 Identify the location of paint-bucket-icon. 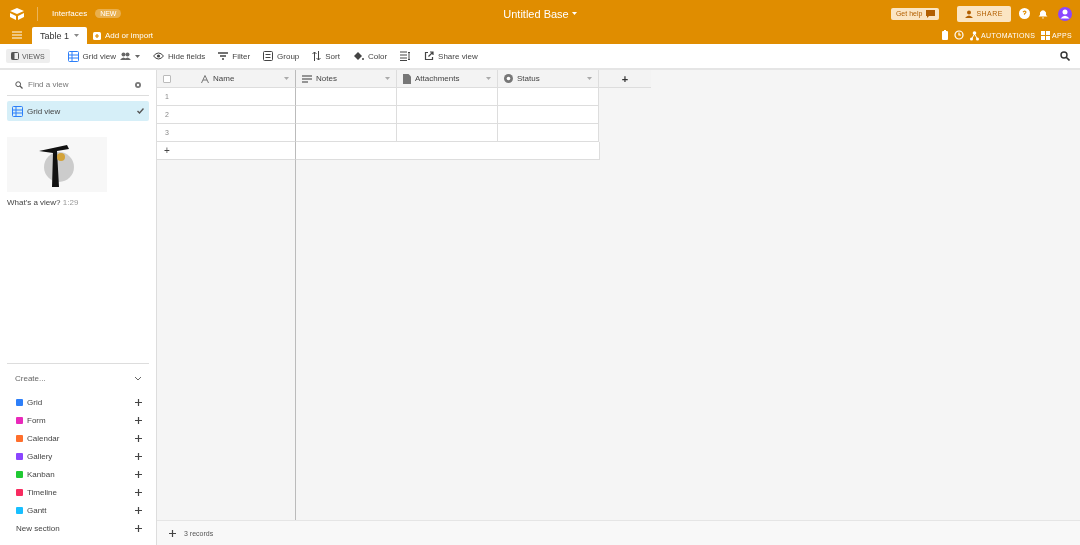
(358, 56).